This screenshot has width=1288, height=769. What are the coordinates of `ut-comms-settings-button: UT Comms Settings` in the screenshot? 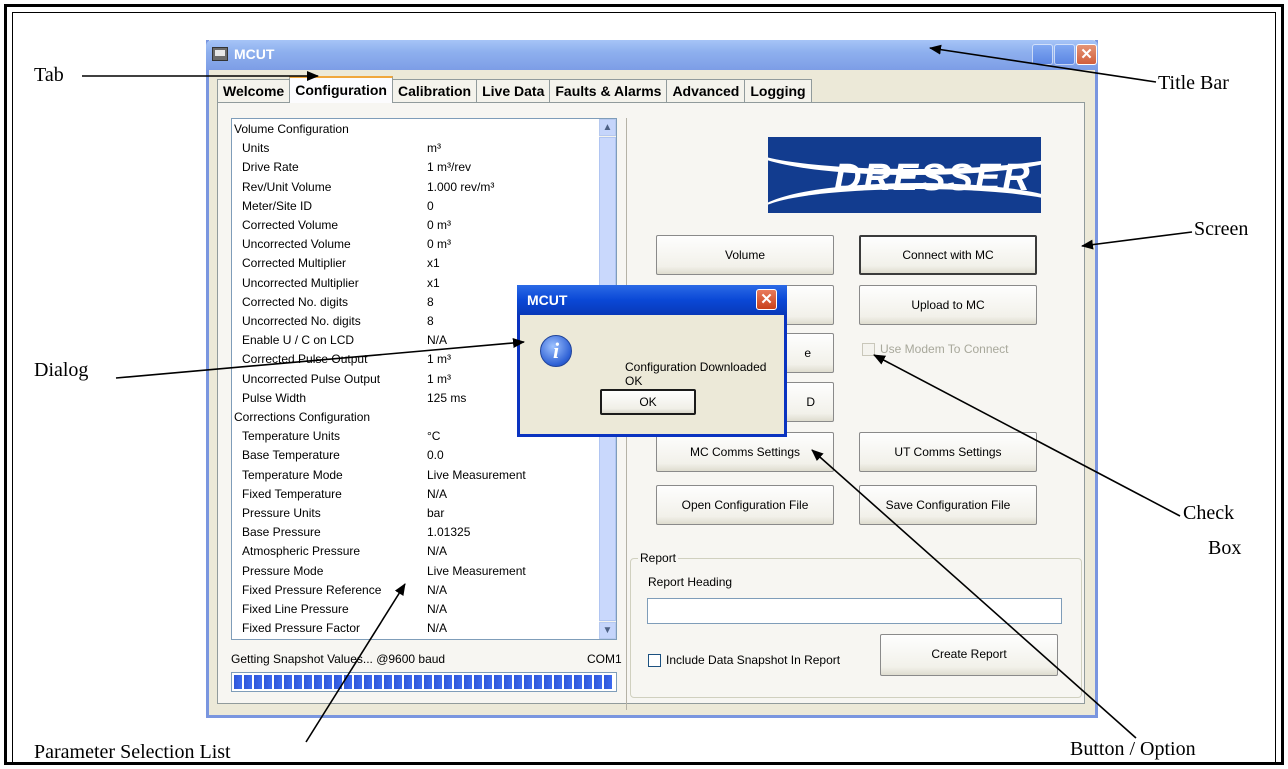 It's located at (948, 452).